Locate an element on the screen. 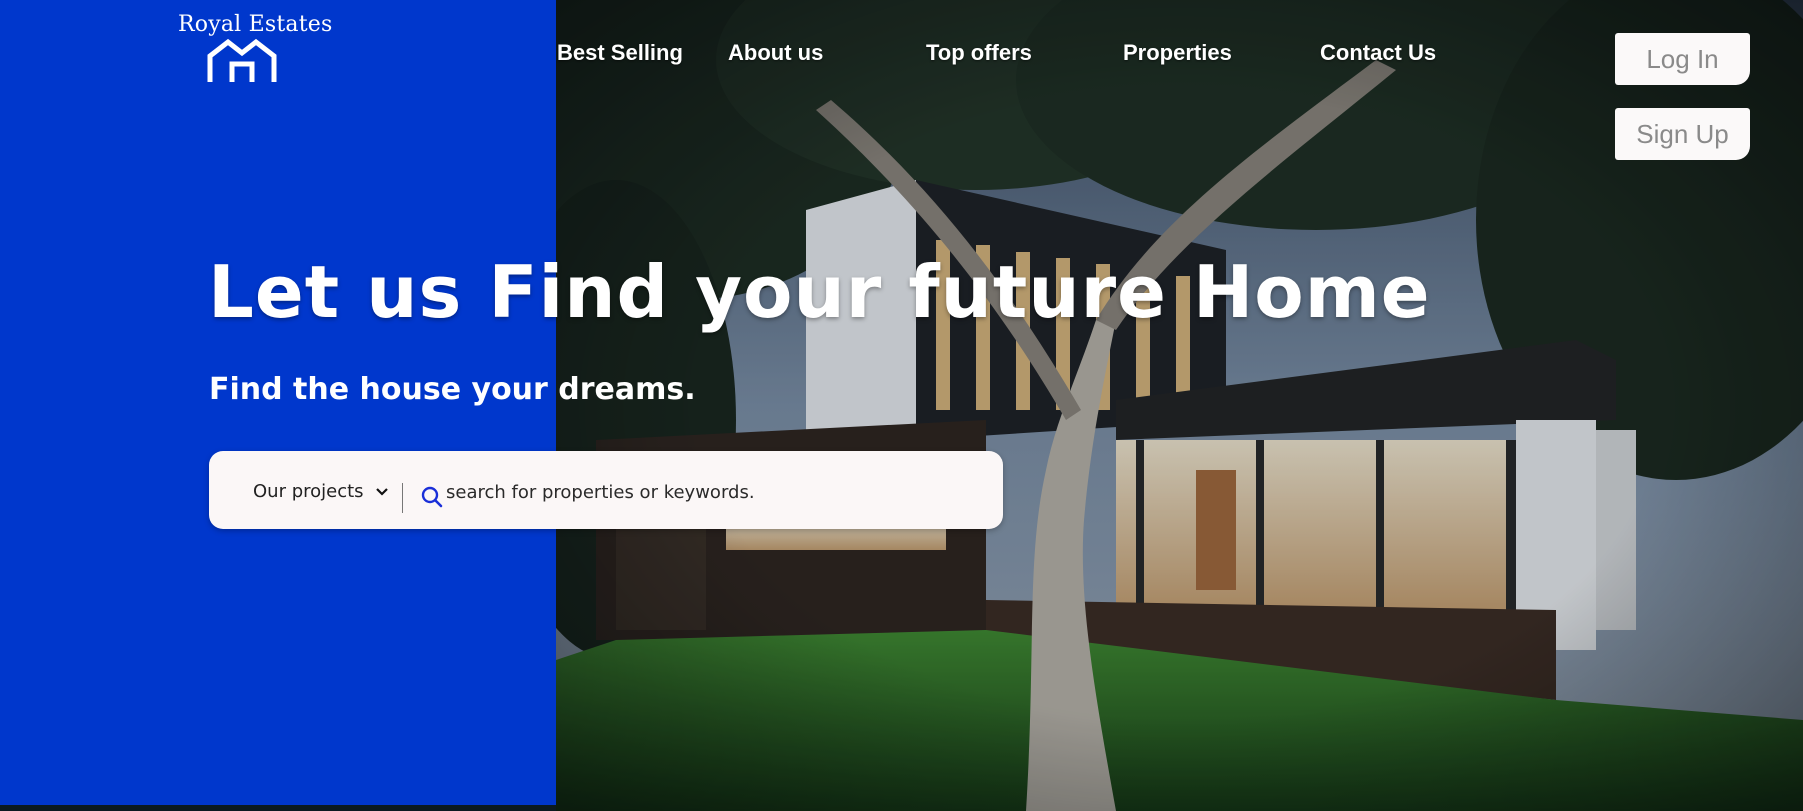  projects-dropdown: Our projects is located at coordinates (321, 491).